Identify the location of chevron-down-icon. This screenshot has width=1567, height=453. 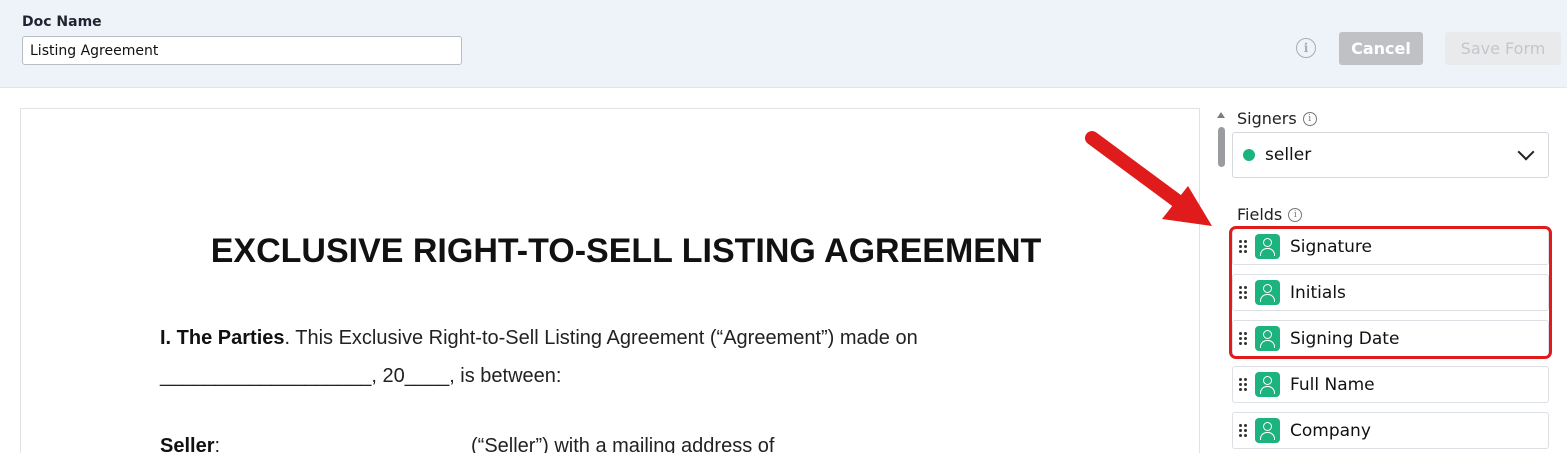
(1526, 152).